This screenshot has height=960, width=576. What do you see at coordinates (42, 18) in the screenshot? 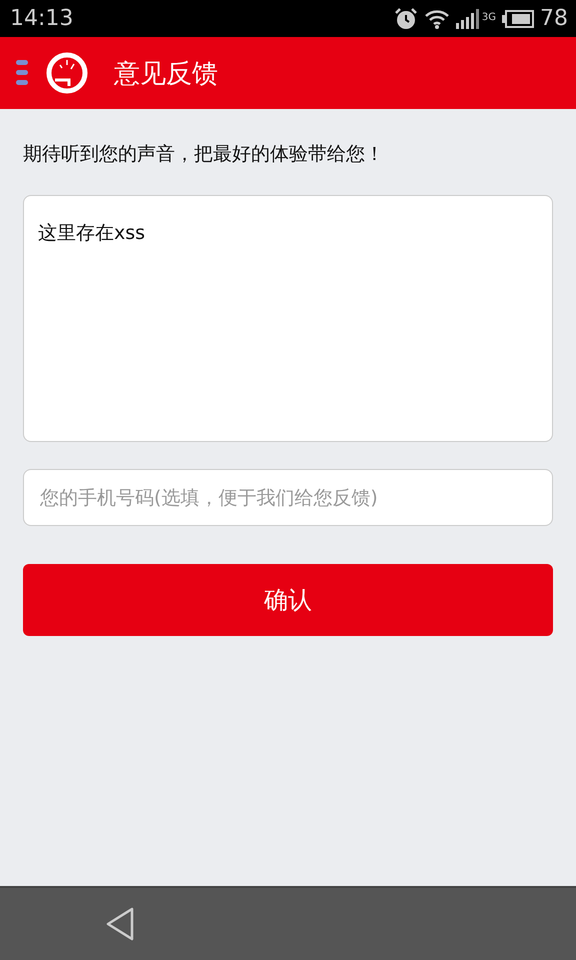
I see `status-time: 14:13` at bounding box center [42, 18].